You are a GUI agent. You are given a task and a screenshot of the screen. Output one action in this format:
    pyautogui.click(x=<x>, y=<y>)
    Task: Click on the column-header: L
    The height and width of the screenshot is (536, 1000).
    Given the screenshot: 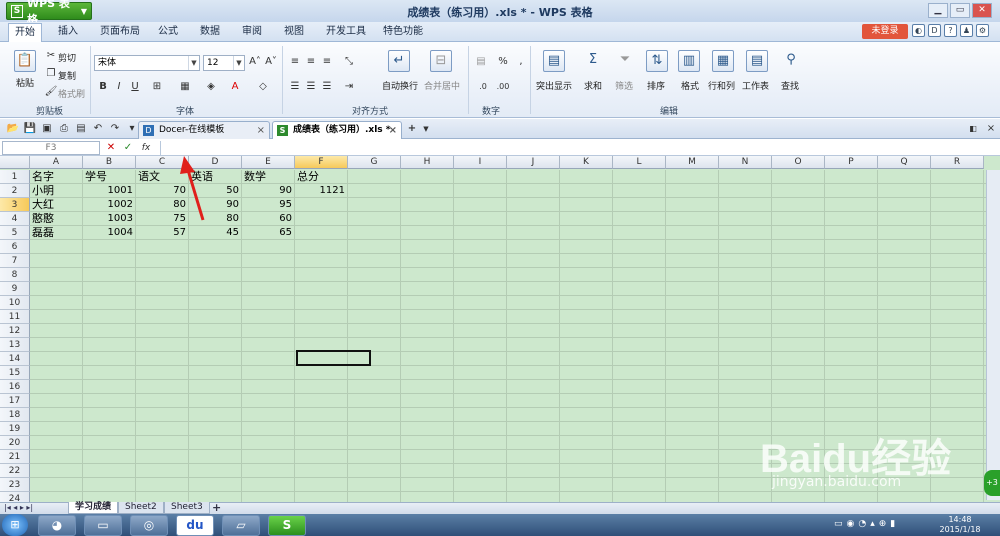 What is the action you would take?
    pyautogui.click(x=639, y=162)
    